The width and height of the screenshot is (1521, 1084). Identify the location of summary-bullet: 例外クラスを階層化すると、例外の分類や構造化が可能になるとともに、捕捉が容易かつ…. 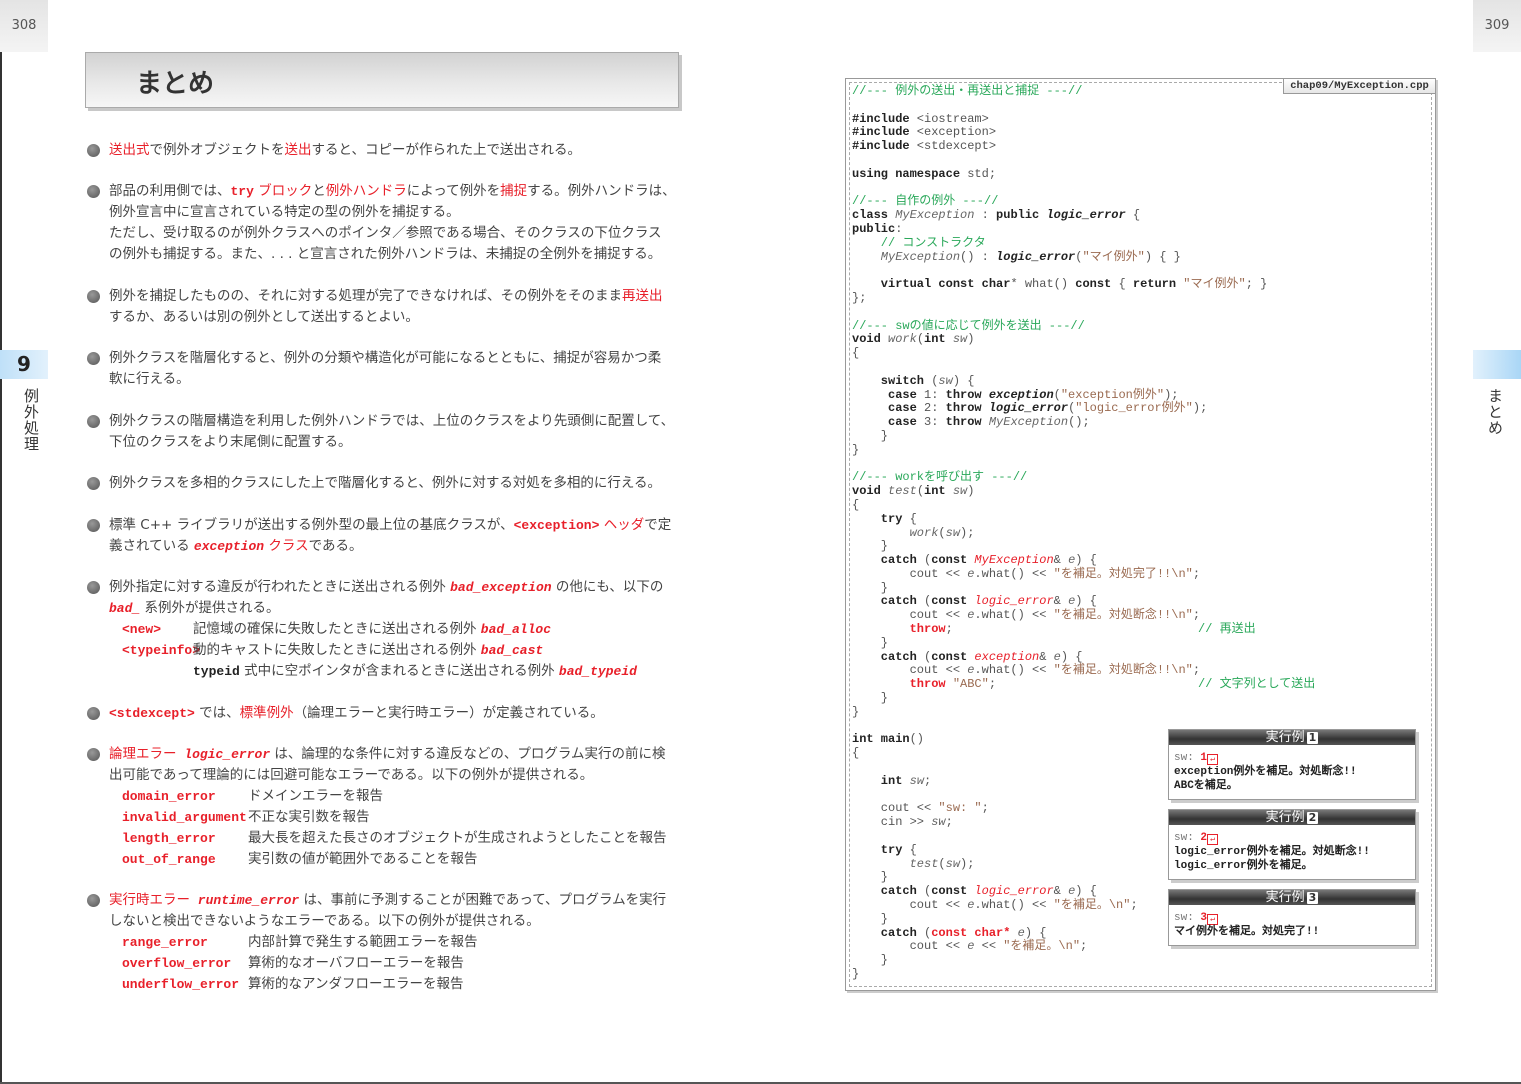
(393, 369).